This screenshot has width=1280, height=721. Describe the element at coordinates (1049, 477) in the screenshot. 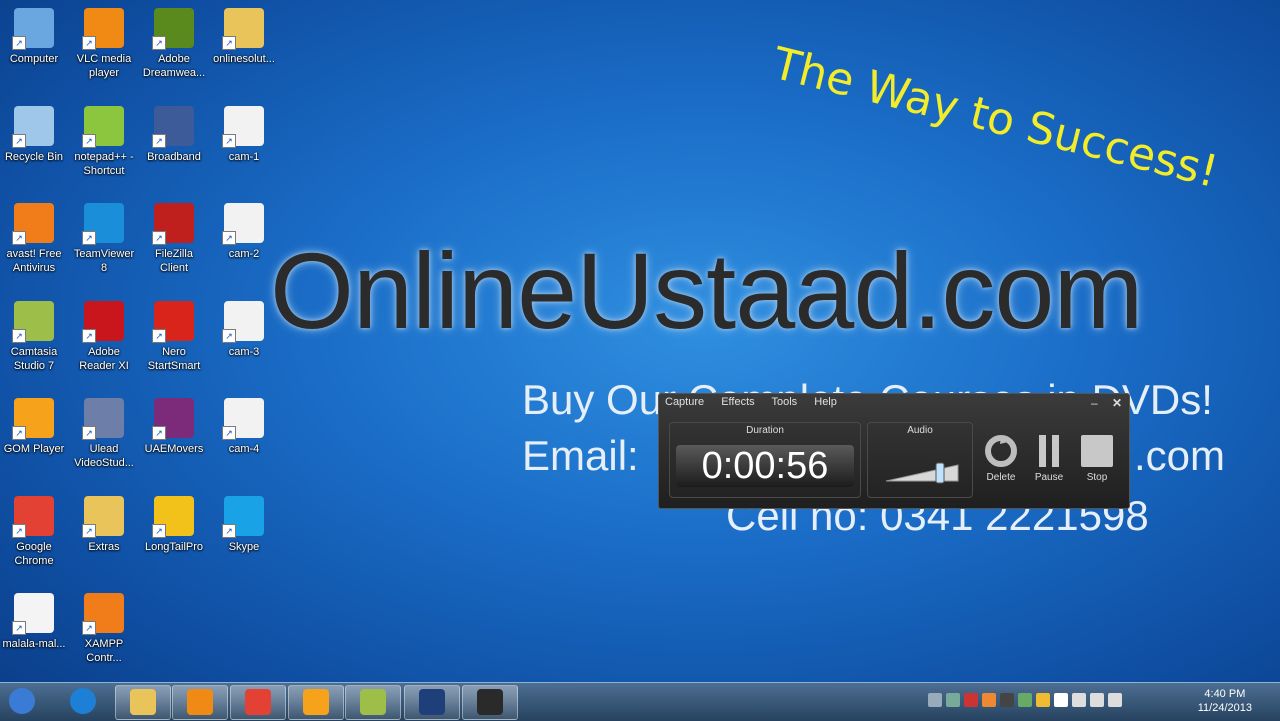

I see `pause-label: Pause` at that location.